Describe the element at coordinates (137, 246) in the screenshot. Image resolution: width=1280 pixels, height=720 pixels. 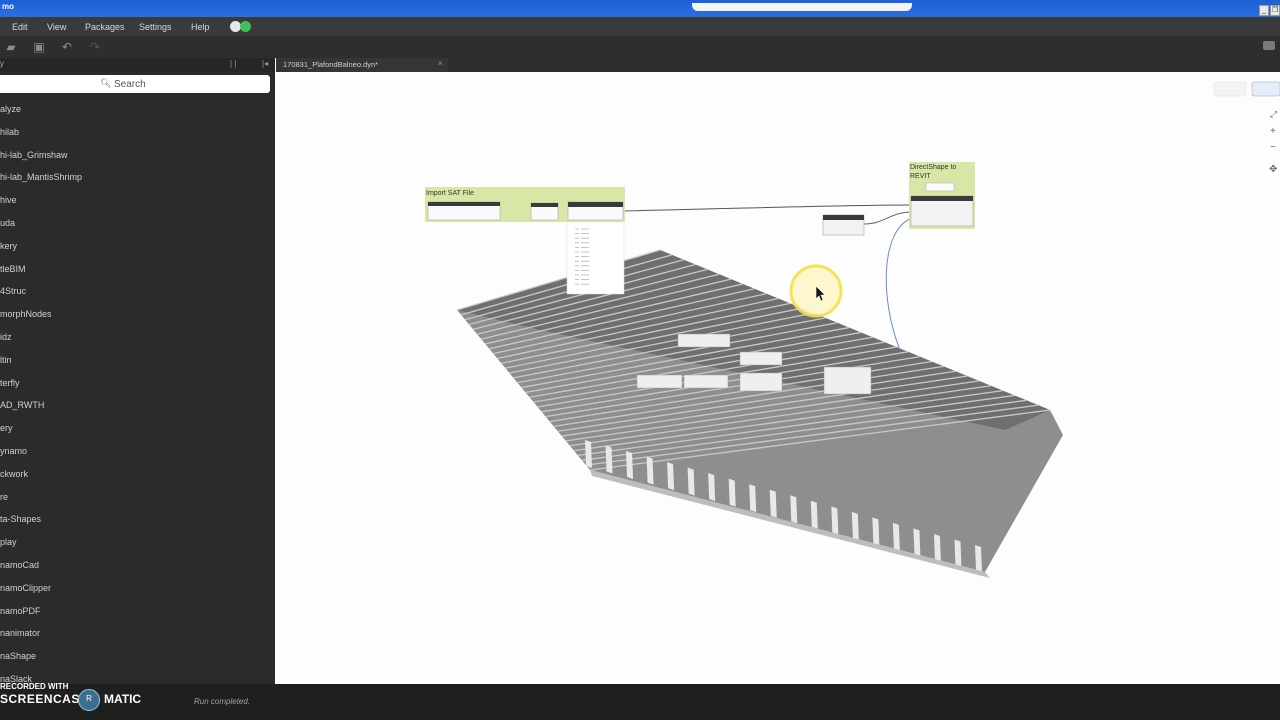
I see `library-item: kery` at that location.